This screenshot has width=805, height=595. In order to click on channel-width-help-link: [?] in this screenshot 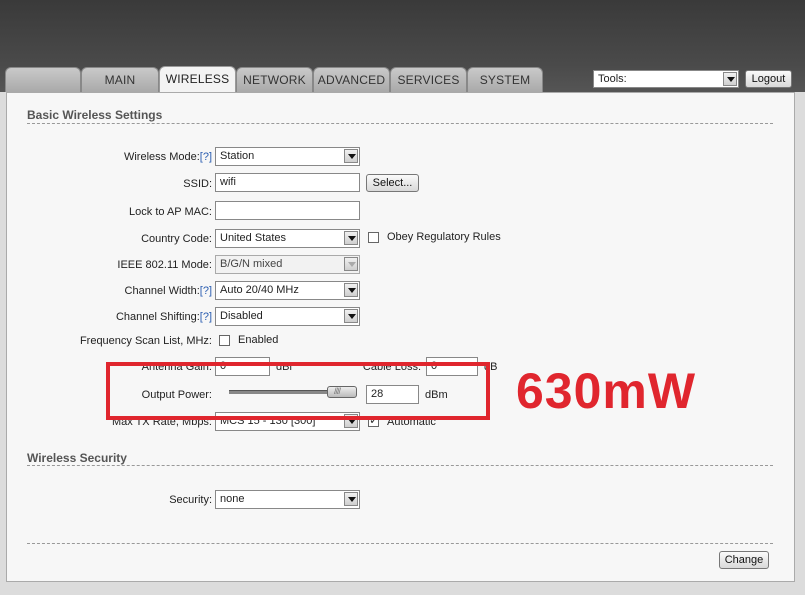, I will do `click(206, 291)`.